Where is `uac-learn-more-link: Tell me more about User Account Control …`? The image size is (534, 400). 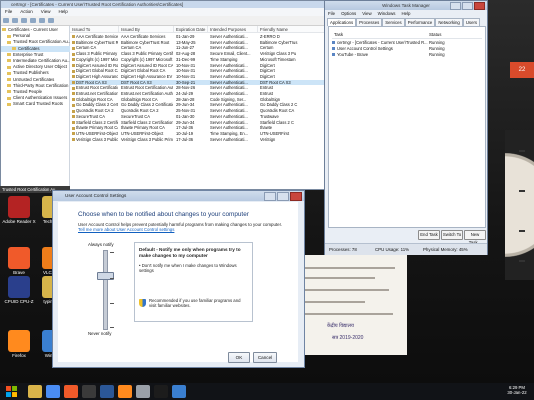 uac-learn-more-link: Tell me more about User Account Control … is located at coordinates (126, 229).